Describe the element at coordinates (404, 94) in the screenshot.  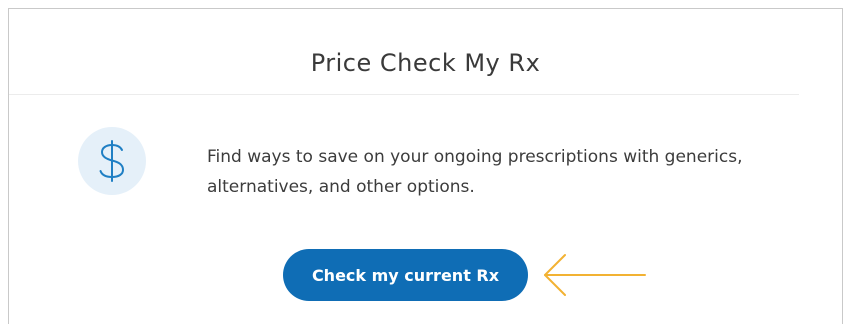
I see `title-divider` at that location.